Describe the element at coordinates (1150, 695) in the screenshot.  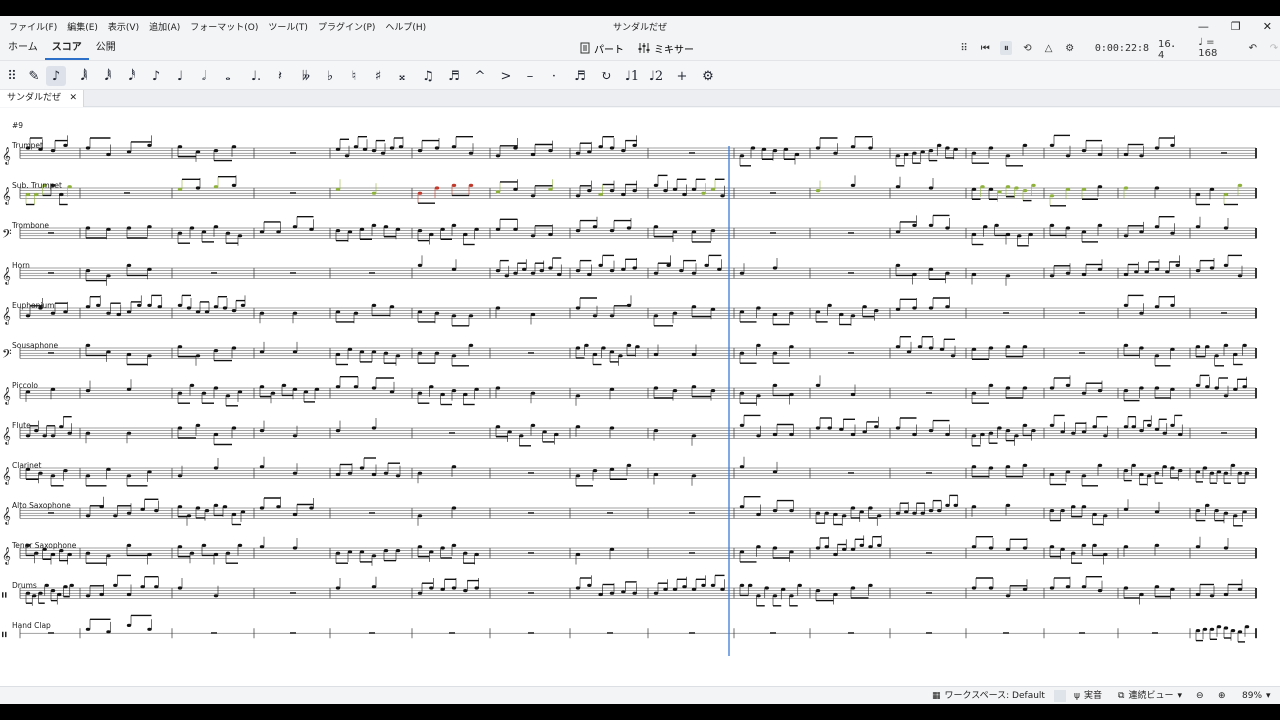
I see `view-mode-selector: ⧉ 連続ビュー ▾` at that location.